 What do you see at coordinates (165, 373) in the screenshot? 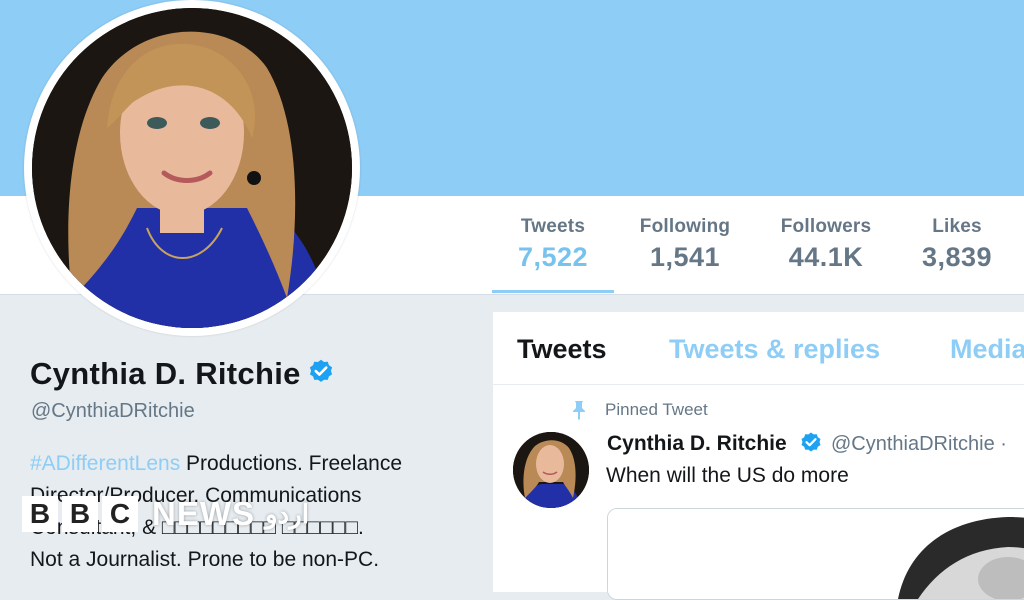
I see `profile-name-text: Cynthia D. Ritchie` at bounding box center [165, 373].